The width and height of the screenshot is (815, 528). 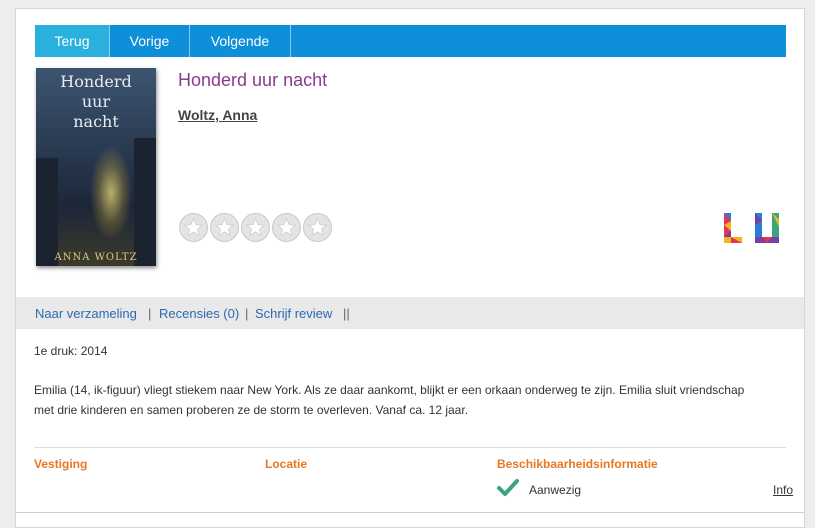 I want to click on reviews-link: Recensies (0), so click(x=199, y=313).